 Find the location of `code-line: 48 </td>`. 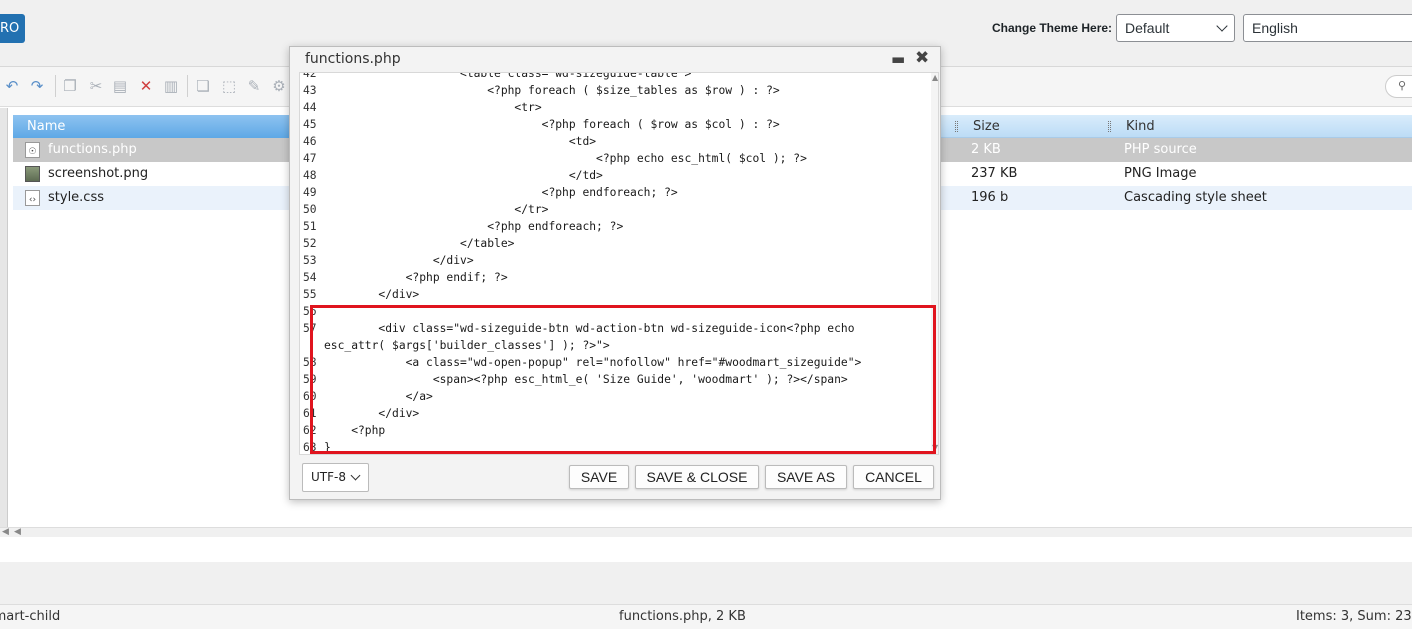

code-line: 48 </td> is located at coordinates (615, 175).